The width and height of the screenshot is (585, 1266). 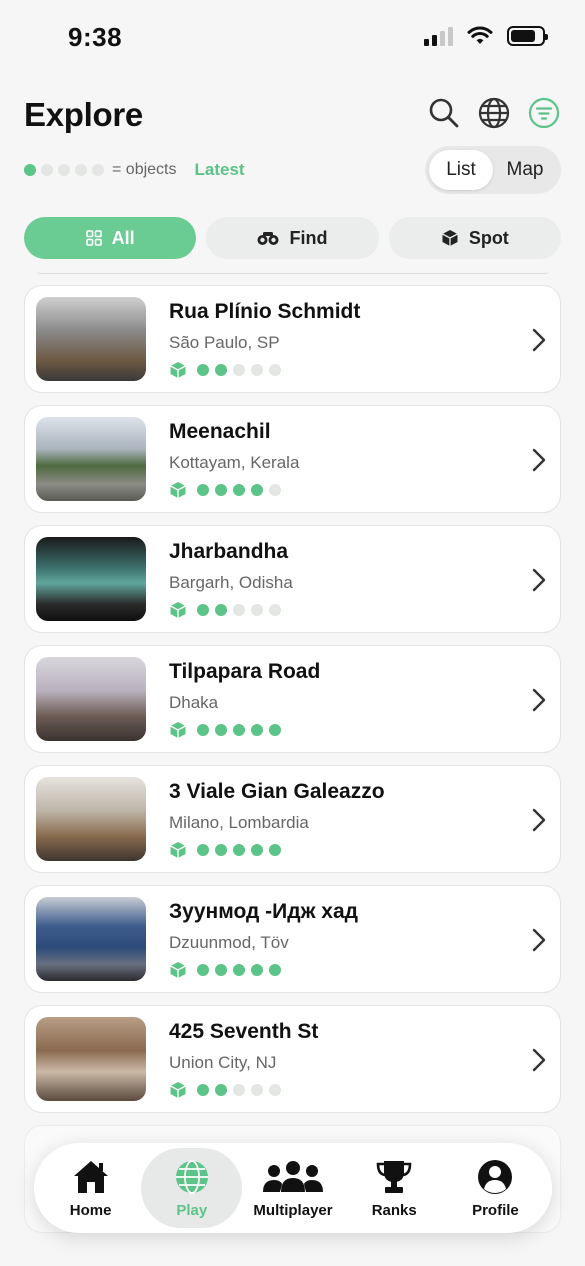 I want to click on place-card: Jharbandha Bargarh, Odisha, so click(x=292, y=579).